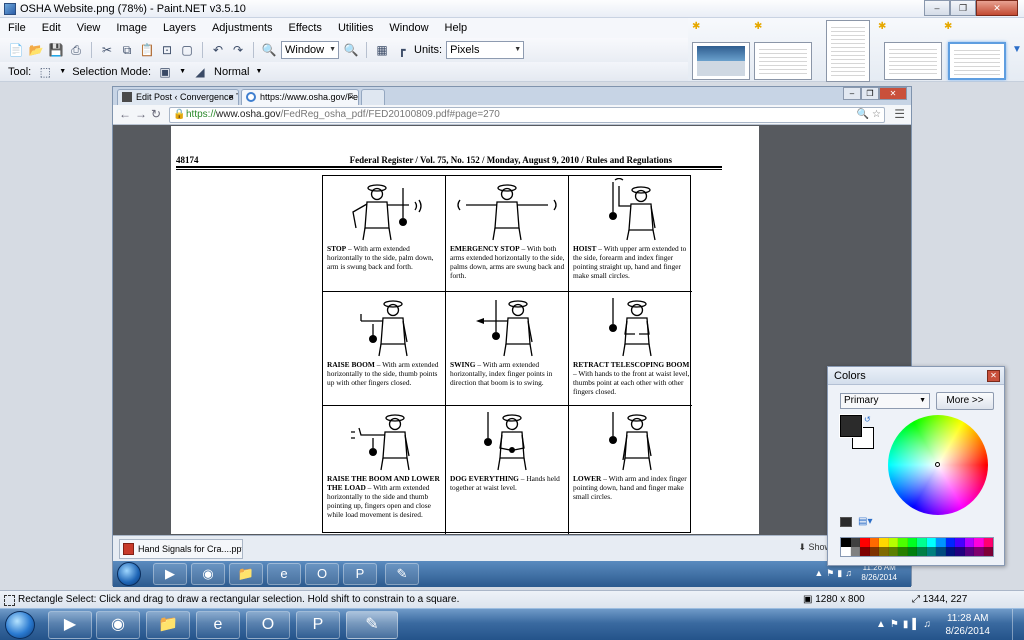 The width and height of the screenshot is (1024, 640). I want to click on color-palette, so click(917, 547).